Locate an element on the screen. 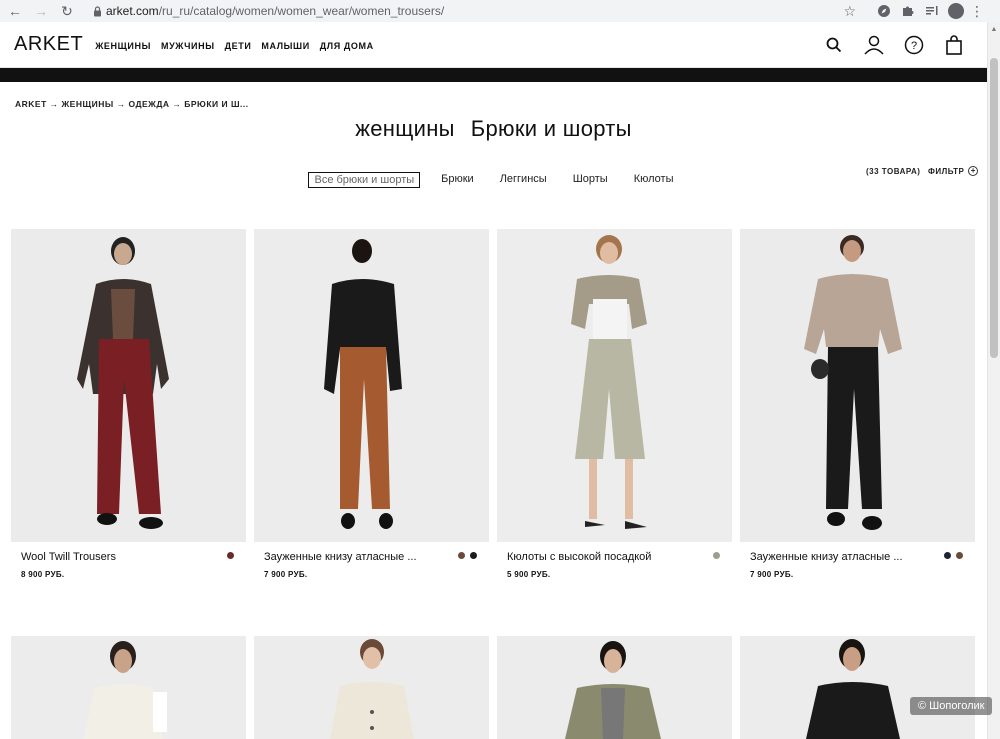 The image size is (1000, 739). nav-men: МУЖЧИНЫ is located at coordinates (188, 46).